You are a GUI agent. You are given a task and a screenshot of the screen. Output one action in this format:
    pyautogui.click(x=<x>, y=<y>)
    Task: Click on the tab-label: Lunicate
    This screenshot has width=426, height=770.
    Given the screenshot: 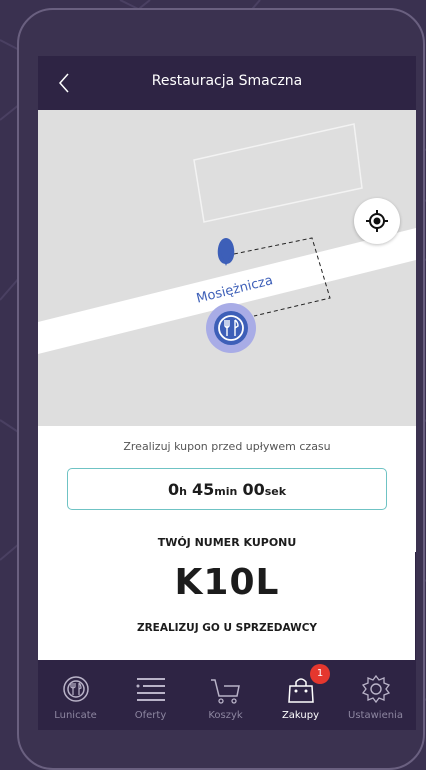 What is the action you would take?
    pyautogui.click(x=75, y=715)
    